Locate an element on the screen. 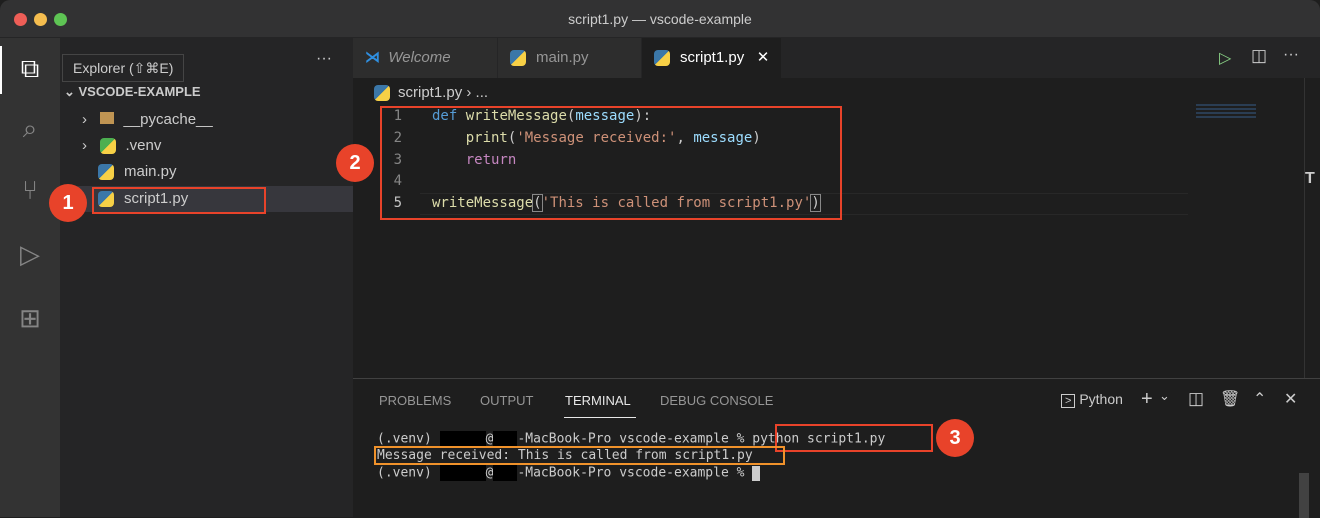 The height and width of the screenshot is (518, 1320). annotation-badge-1: 1 is located at coordinates (68, 203).